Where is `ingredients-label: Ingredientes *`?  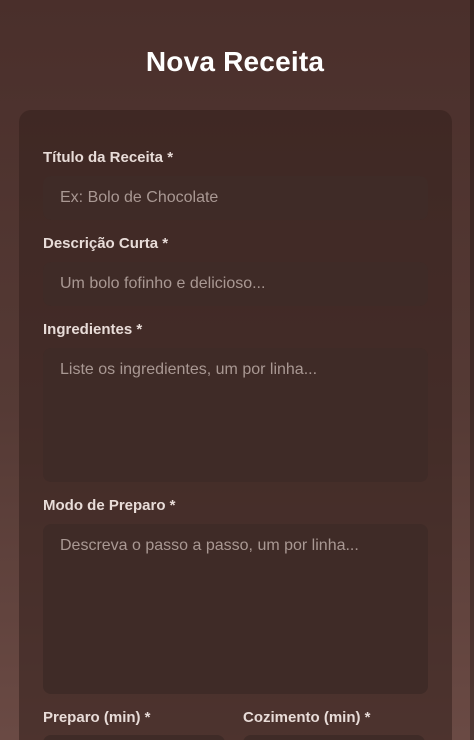
ingredients-label: Ingredientes * is located at coordinates (93, 329).